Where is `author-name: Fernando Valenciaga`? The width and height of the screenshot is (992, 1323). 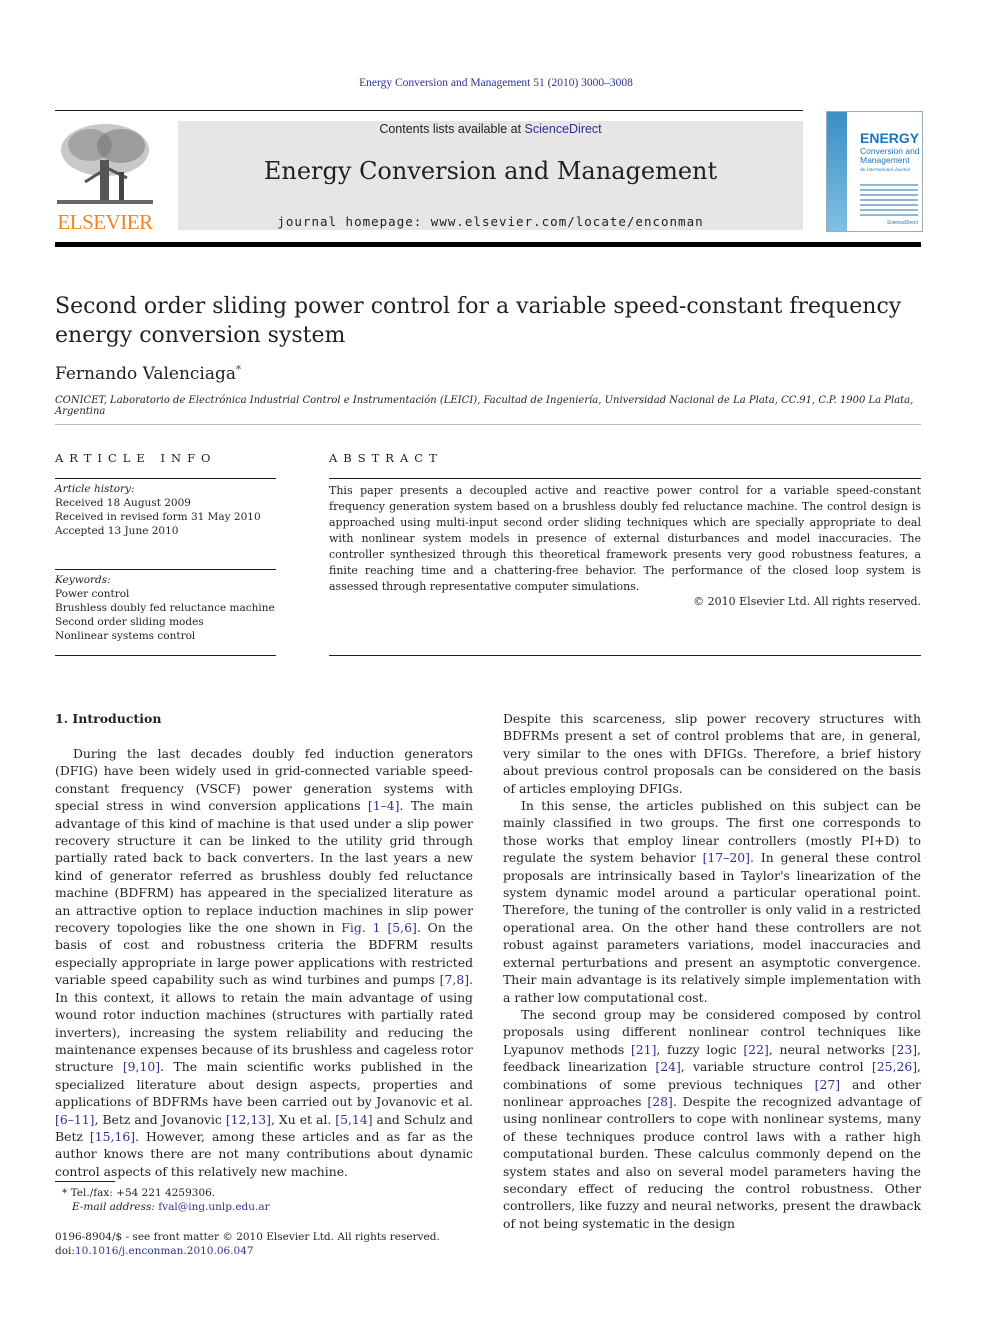 author-name: Fernando Valenciaga is located at coordinates (146, 374).